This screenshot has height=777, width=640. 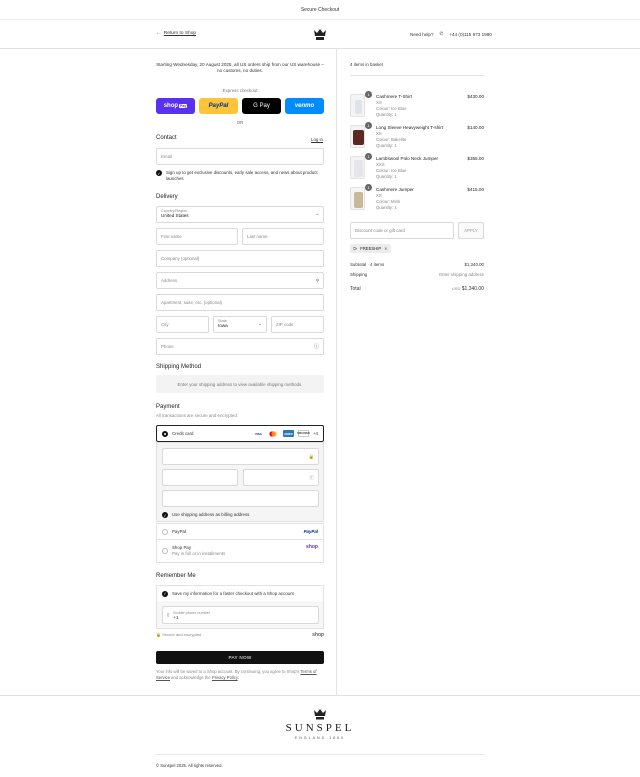 I want to click on remove-discount-icon: ✕, so click(x=386, y=248).